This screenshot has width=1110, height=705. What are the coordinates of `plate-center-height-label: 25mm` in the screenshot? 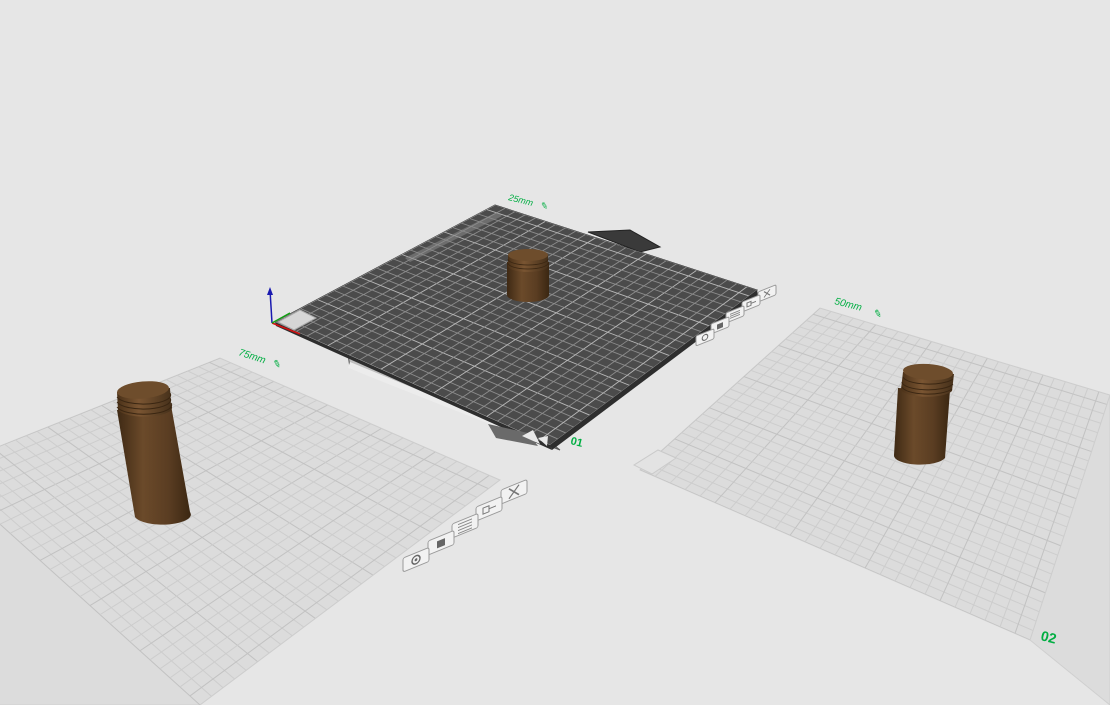 It's located at (521, 200).